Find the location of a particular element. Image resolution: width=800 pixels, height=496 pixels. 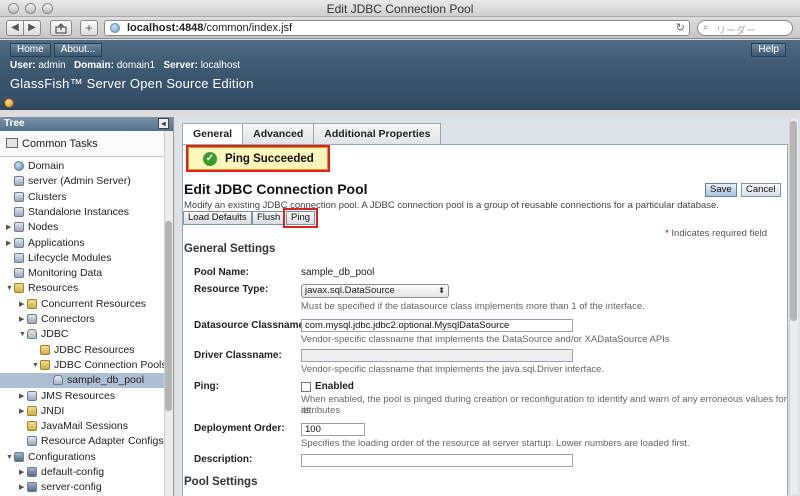

tree-item-jms-resources: ▶ JMS Resources is located at coordinates (82, 396).